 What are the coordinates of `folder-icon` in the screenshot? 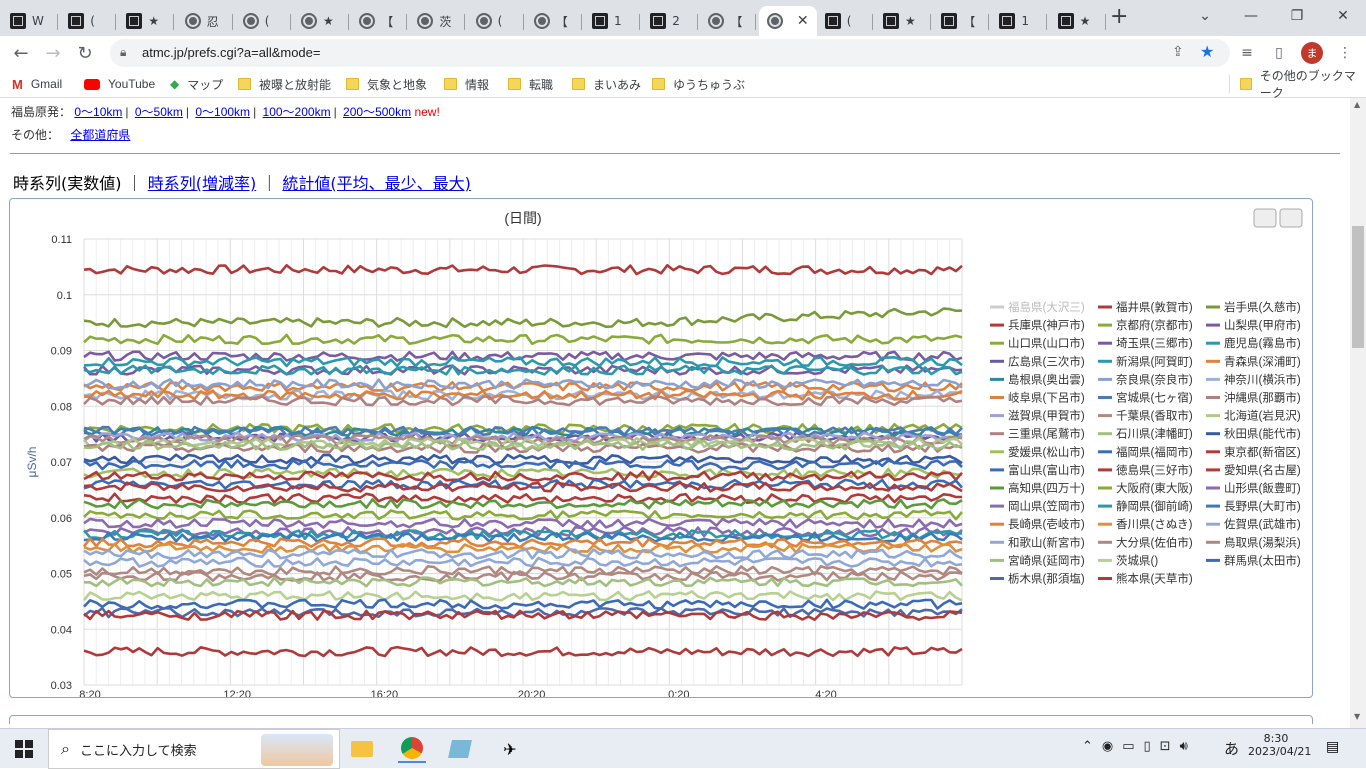 It's located at (352, 84).